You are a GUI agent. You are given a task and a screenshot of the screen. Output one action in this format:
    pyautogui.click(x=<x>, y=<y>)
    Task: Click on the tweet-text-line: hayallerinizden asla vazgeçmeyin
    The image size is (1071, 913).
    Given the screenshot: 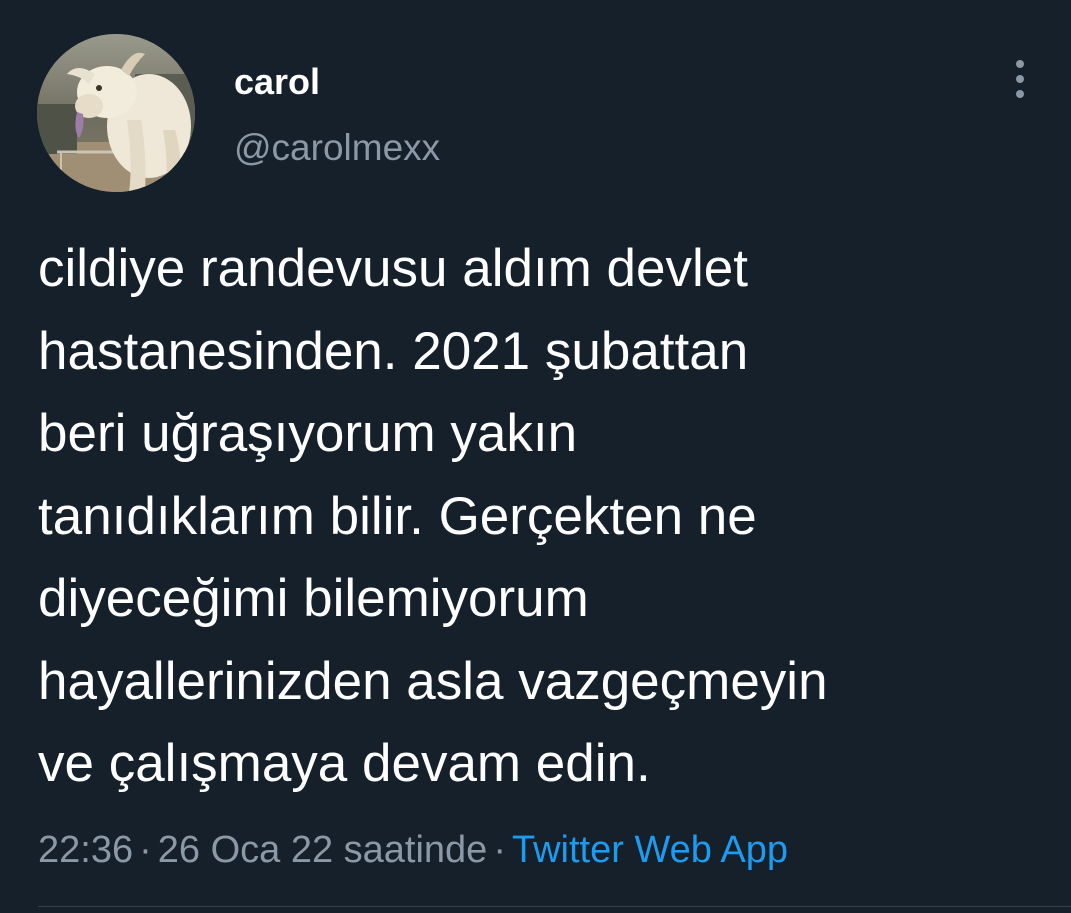 What is the action you would take?
    pyautogui.click(x=433, y=681)
    